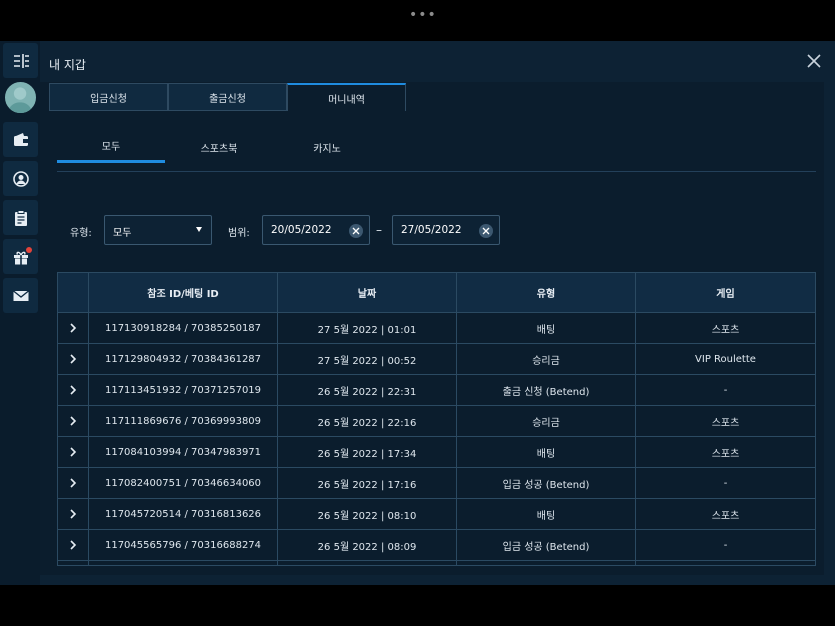 The height and width of the screenshot is (626, 835). Describe the element at coordinates (327, 147) in the screenshot. I see `subtab-casino: 카지노` at that location.